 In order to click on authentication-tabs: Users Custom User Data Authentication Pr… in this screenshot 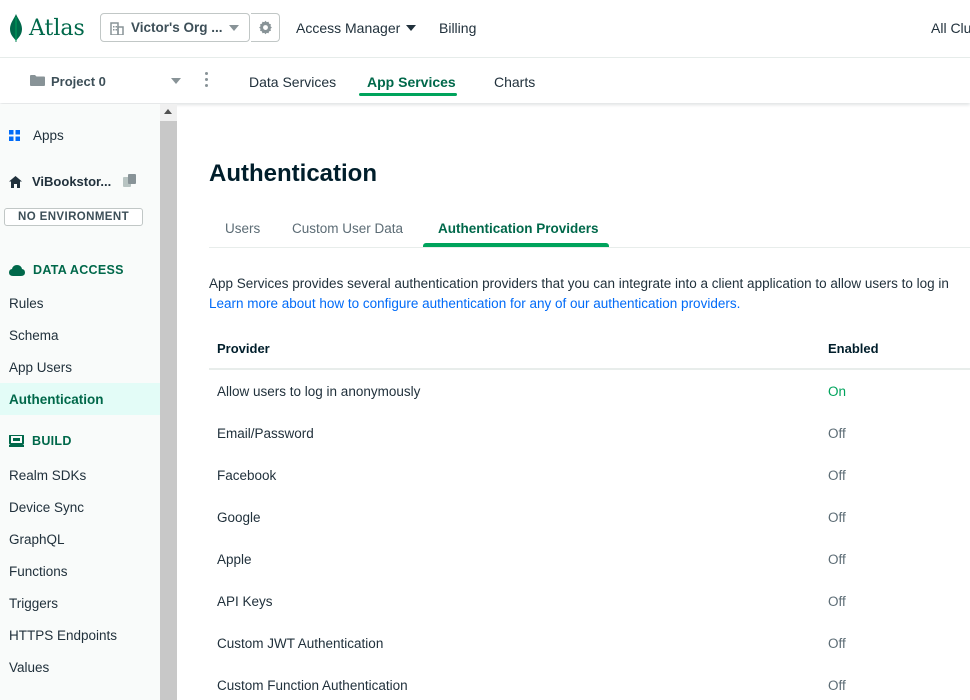, I will do `click(589, 229)`.